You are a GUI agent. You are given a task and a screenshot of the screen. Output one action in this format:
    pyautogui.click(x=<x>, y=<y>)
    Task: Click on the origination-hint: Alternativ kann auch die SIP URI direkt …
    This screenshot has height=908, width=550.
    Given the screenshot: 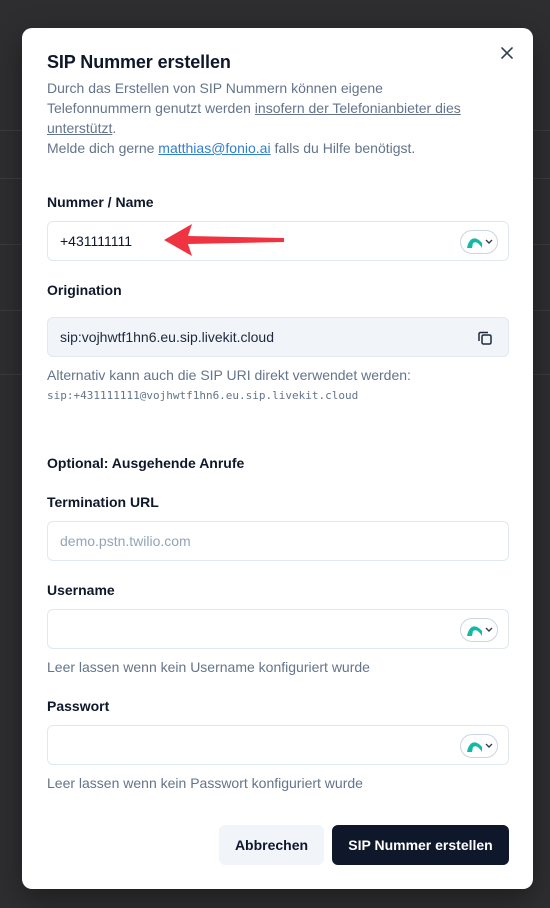 What is the action you would take?
    pyautogui.click(x=229, y=375)
    